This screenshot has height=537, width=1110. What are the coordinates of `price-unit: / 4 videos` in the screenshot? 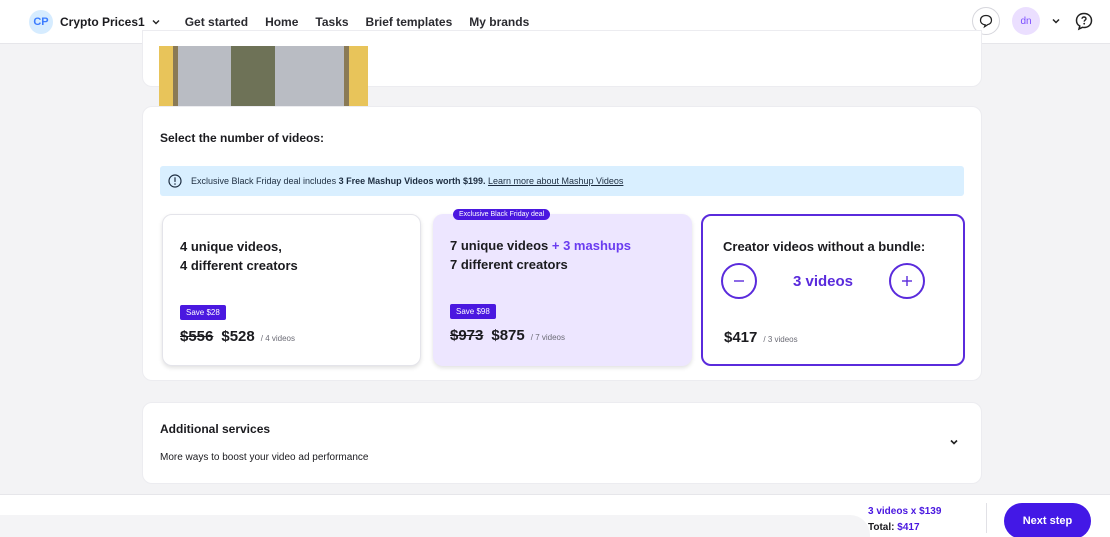 It's located at (277, 338).